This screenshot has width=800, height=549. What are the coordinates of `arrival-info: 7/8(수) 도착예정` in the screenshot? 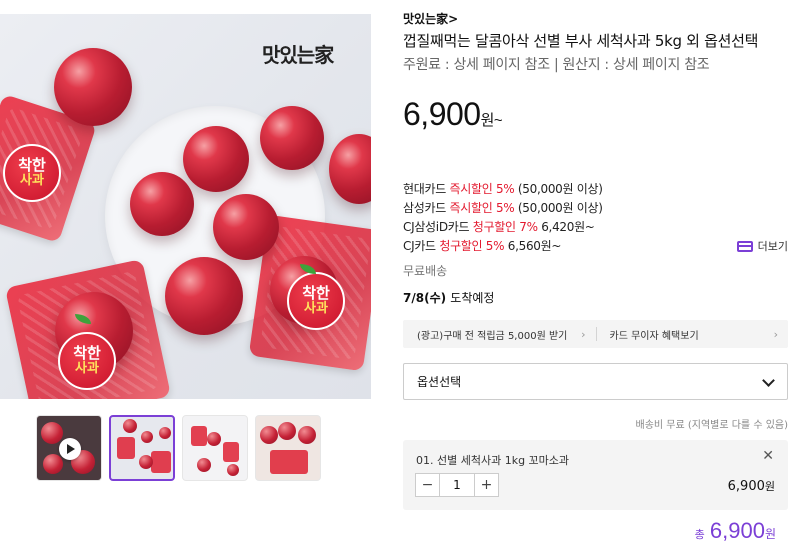 It's located at (449, 298).